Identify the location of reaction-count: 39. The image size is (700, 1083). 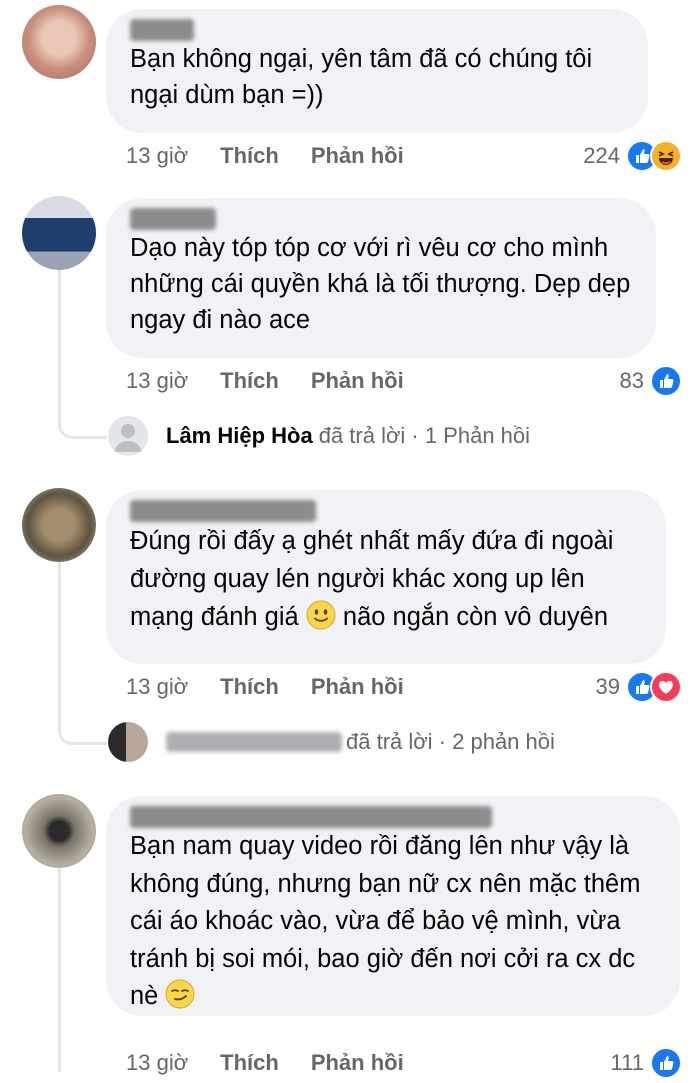
(607, 686).